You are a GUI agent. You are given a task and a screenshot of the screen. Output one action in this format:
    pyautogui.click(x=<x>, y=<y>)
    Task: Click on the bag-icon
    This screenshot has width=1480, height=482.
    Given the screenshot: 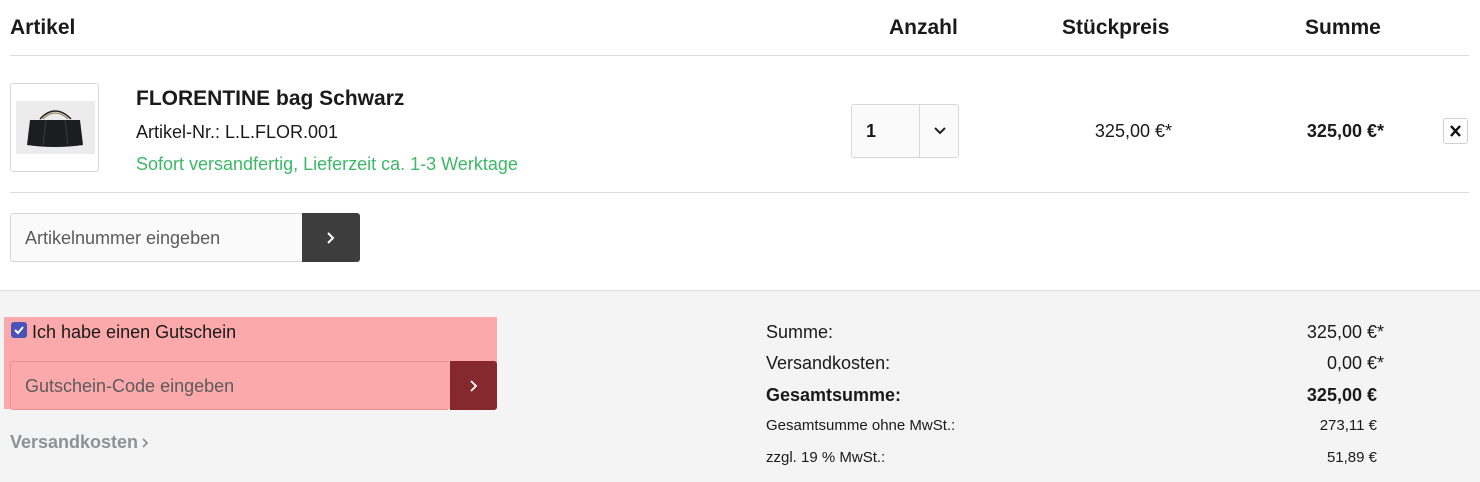 What is the action you would take?
    pyautogui.click(x=55, y=128)
    